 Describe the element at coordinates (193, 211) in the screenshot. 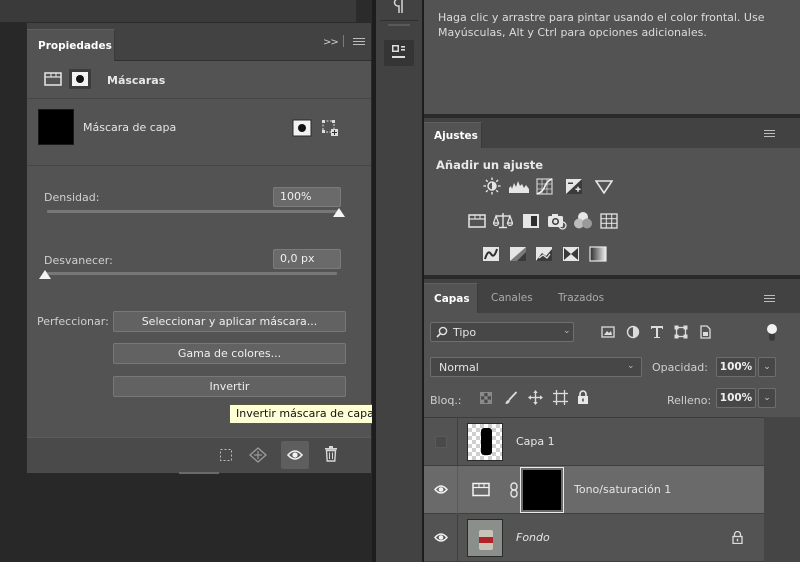

I see `density-slider-track` at that location.